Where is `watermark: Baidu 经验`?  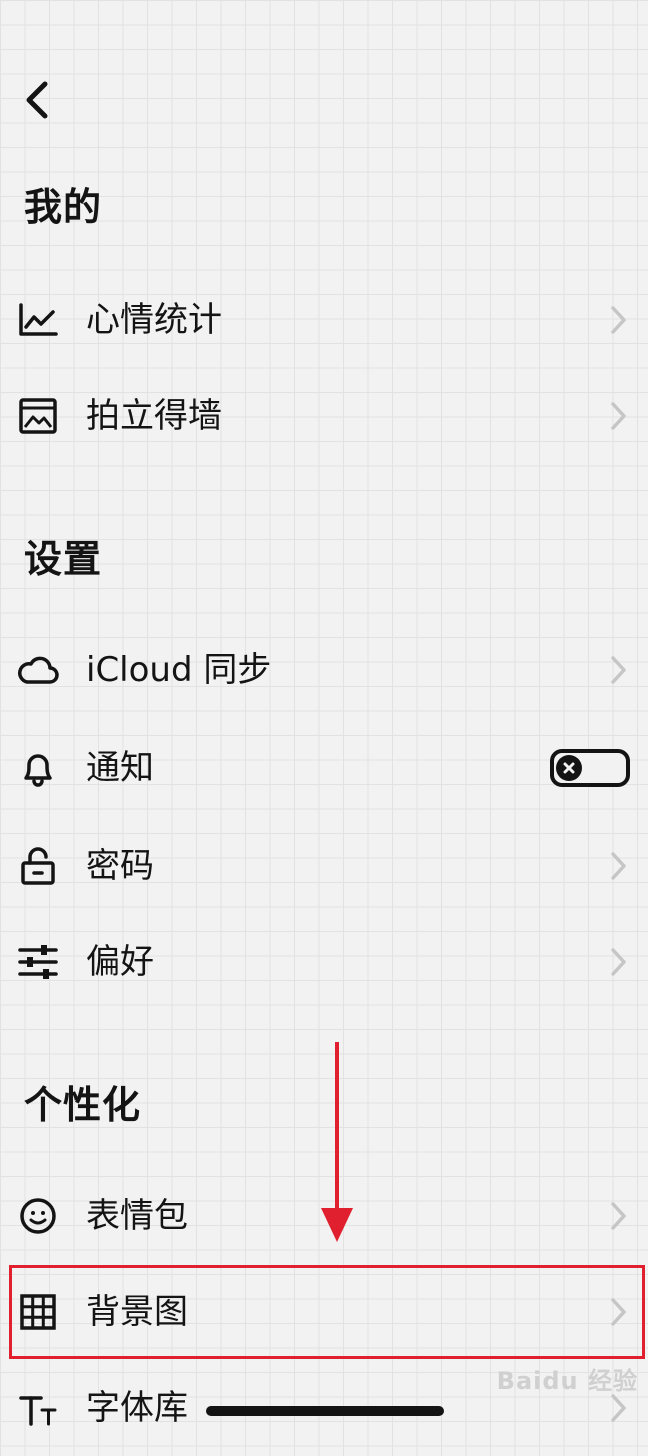
watermark: Baidu 经验 is located at coordinates (567, 1381).